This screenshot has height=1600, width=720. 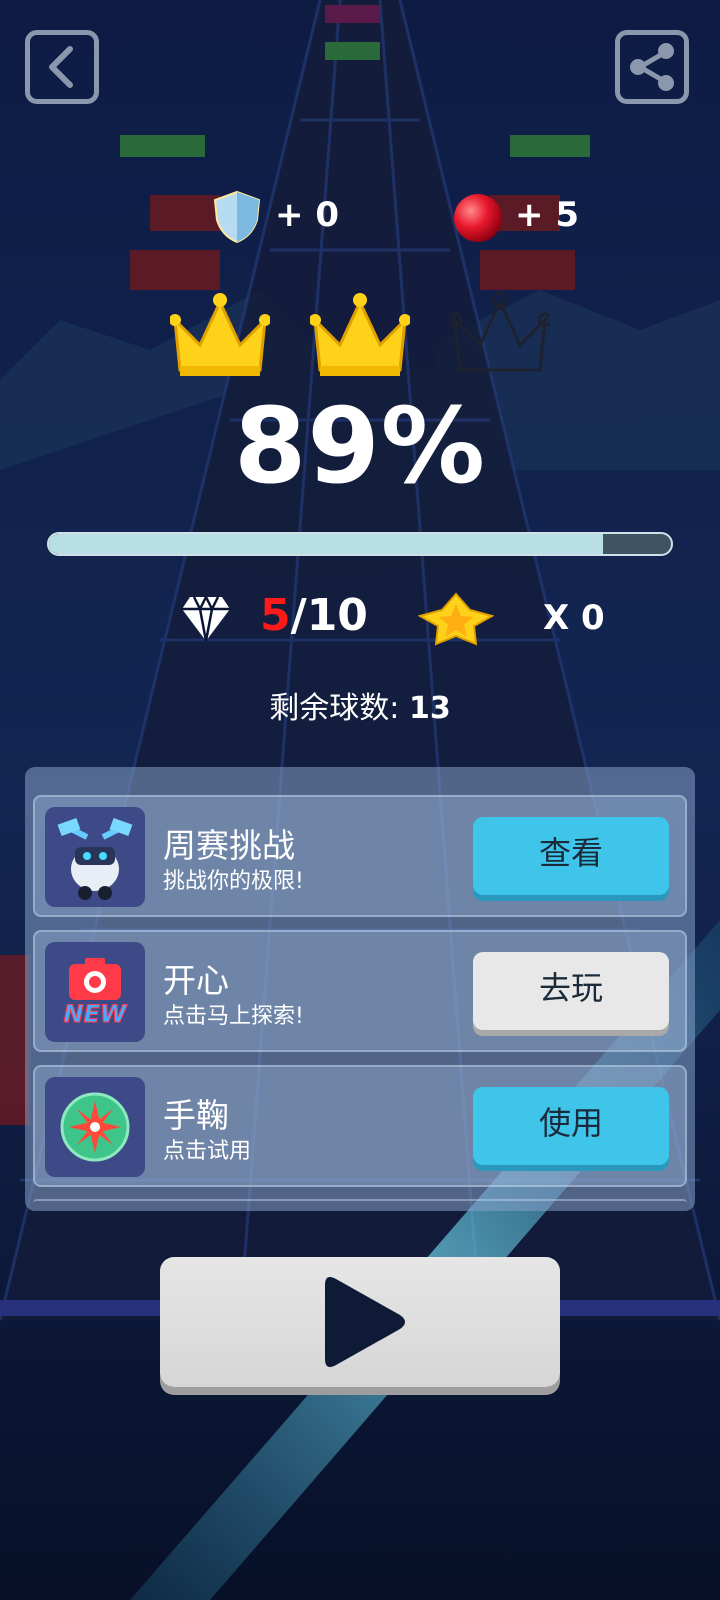 I want to click on play-game-button: 去玩, so click(x=571, y=991).